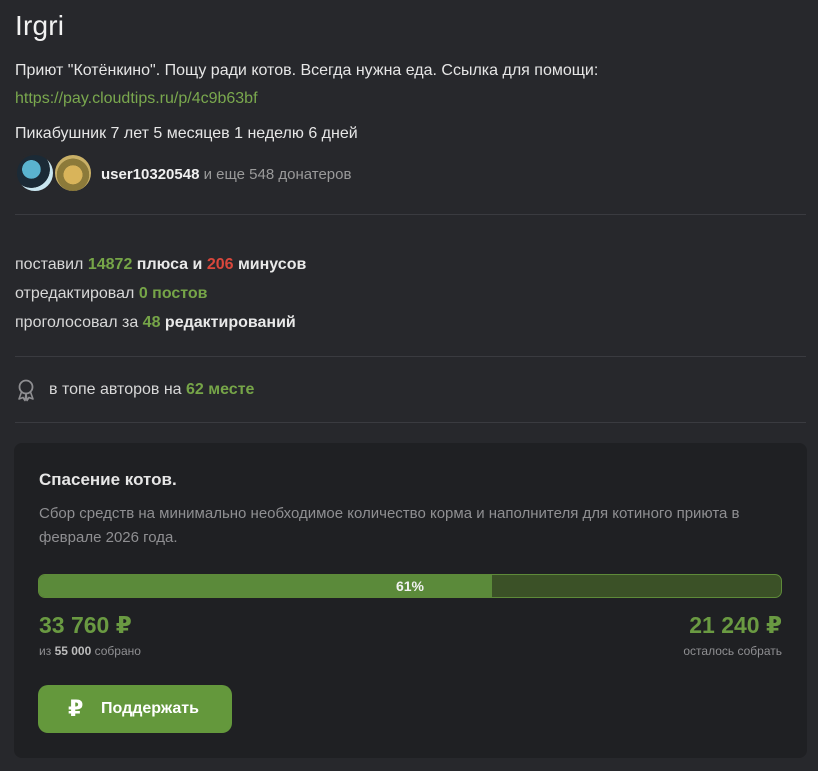  What do you see at coordinates (151, 322) in the screenshot?
I see `votes-count: 48` at bounding box center [151, 322].